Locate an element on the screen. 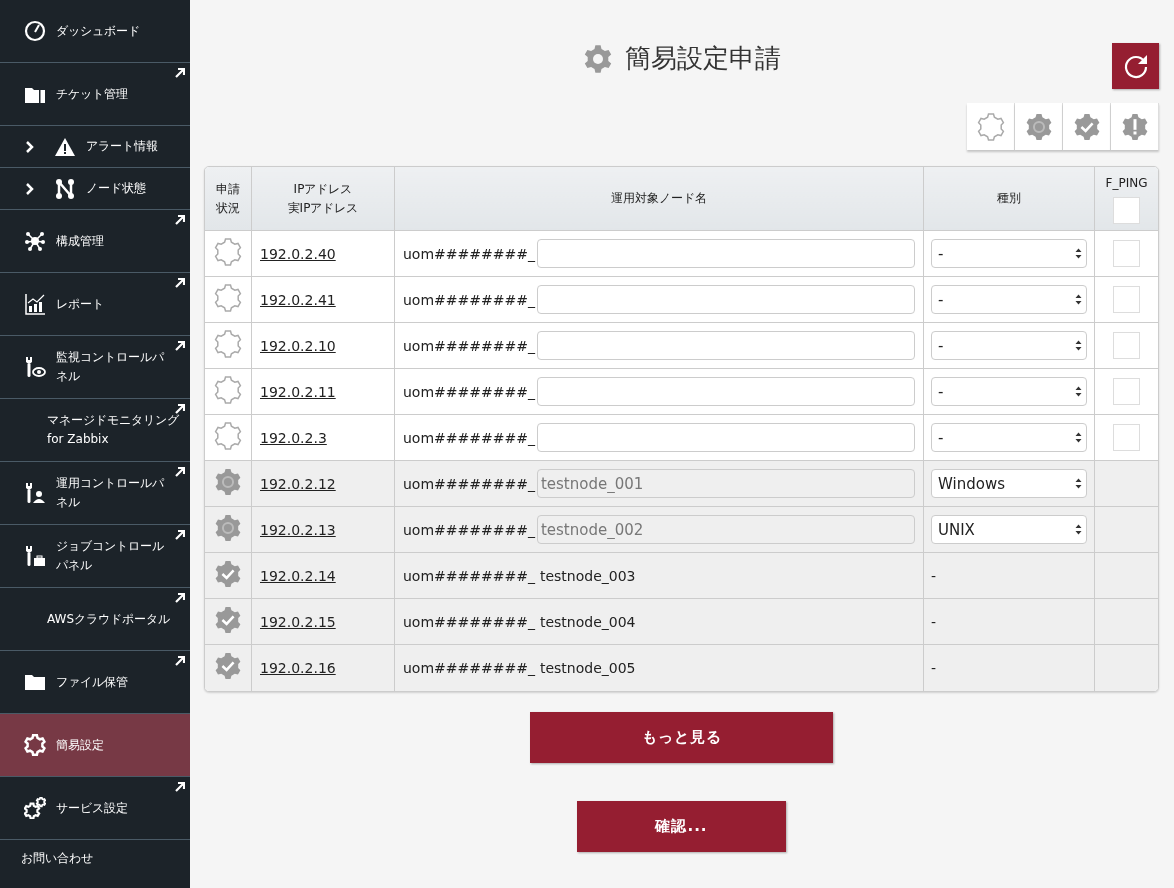 The height and width of the screenshot is (888, 1174). type-select: UNIX is located at coordinates (1009, 529).